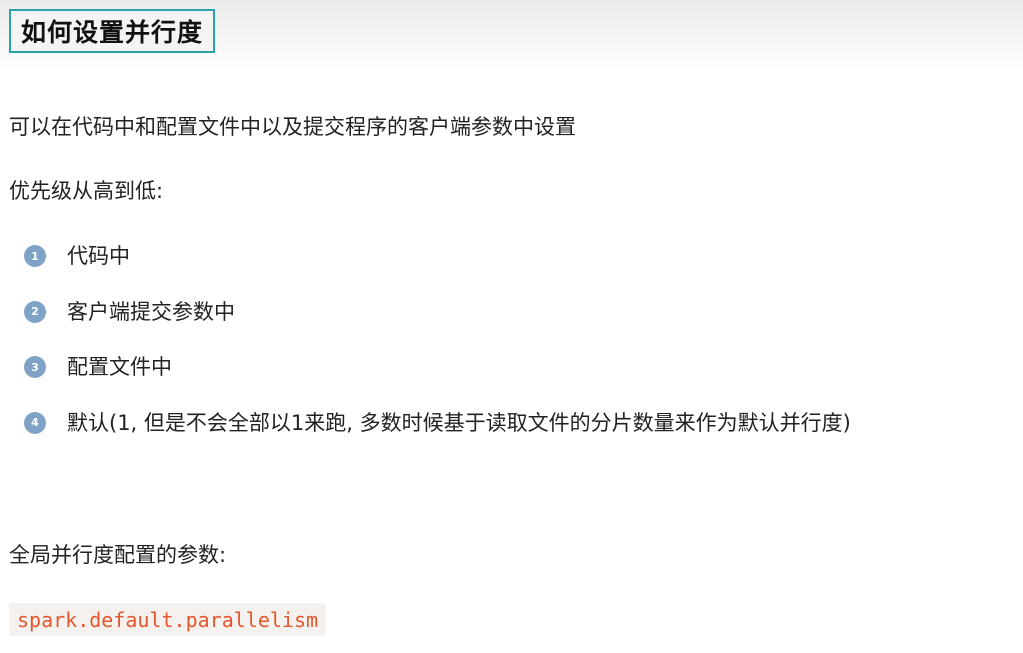  What do you see at coordinates (292, 127) in the screenshot?
I see `intro-paragraph: 可以在代码中和配置文件中以及提交程序的客户端参数中设置` at bounding box center [292, 127].